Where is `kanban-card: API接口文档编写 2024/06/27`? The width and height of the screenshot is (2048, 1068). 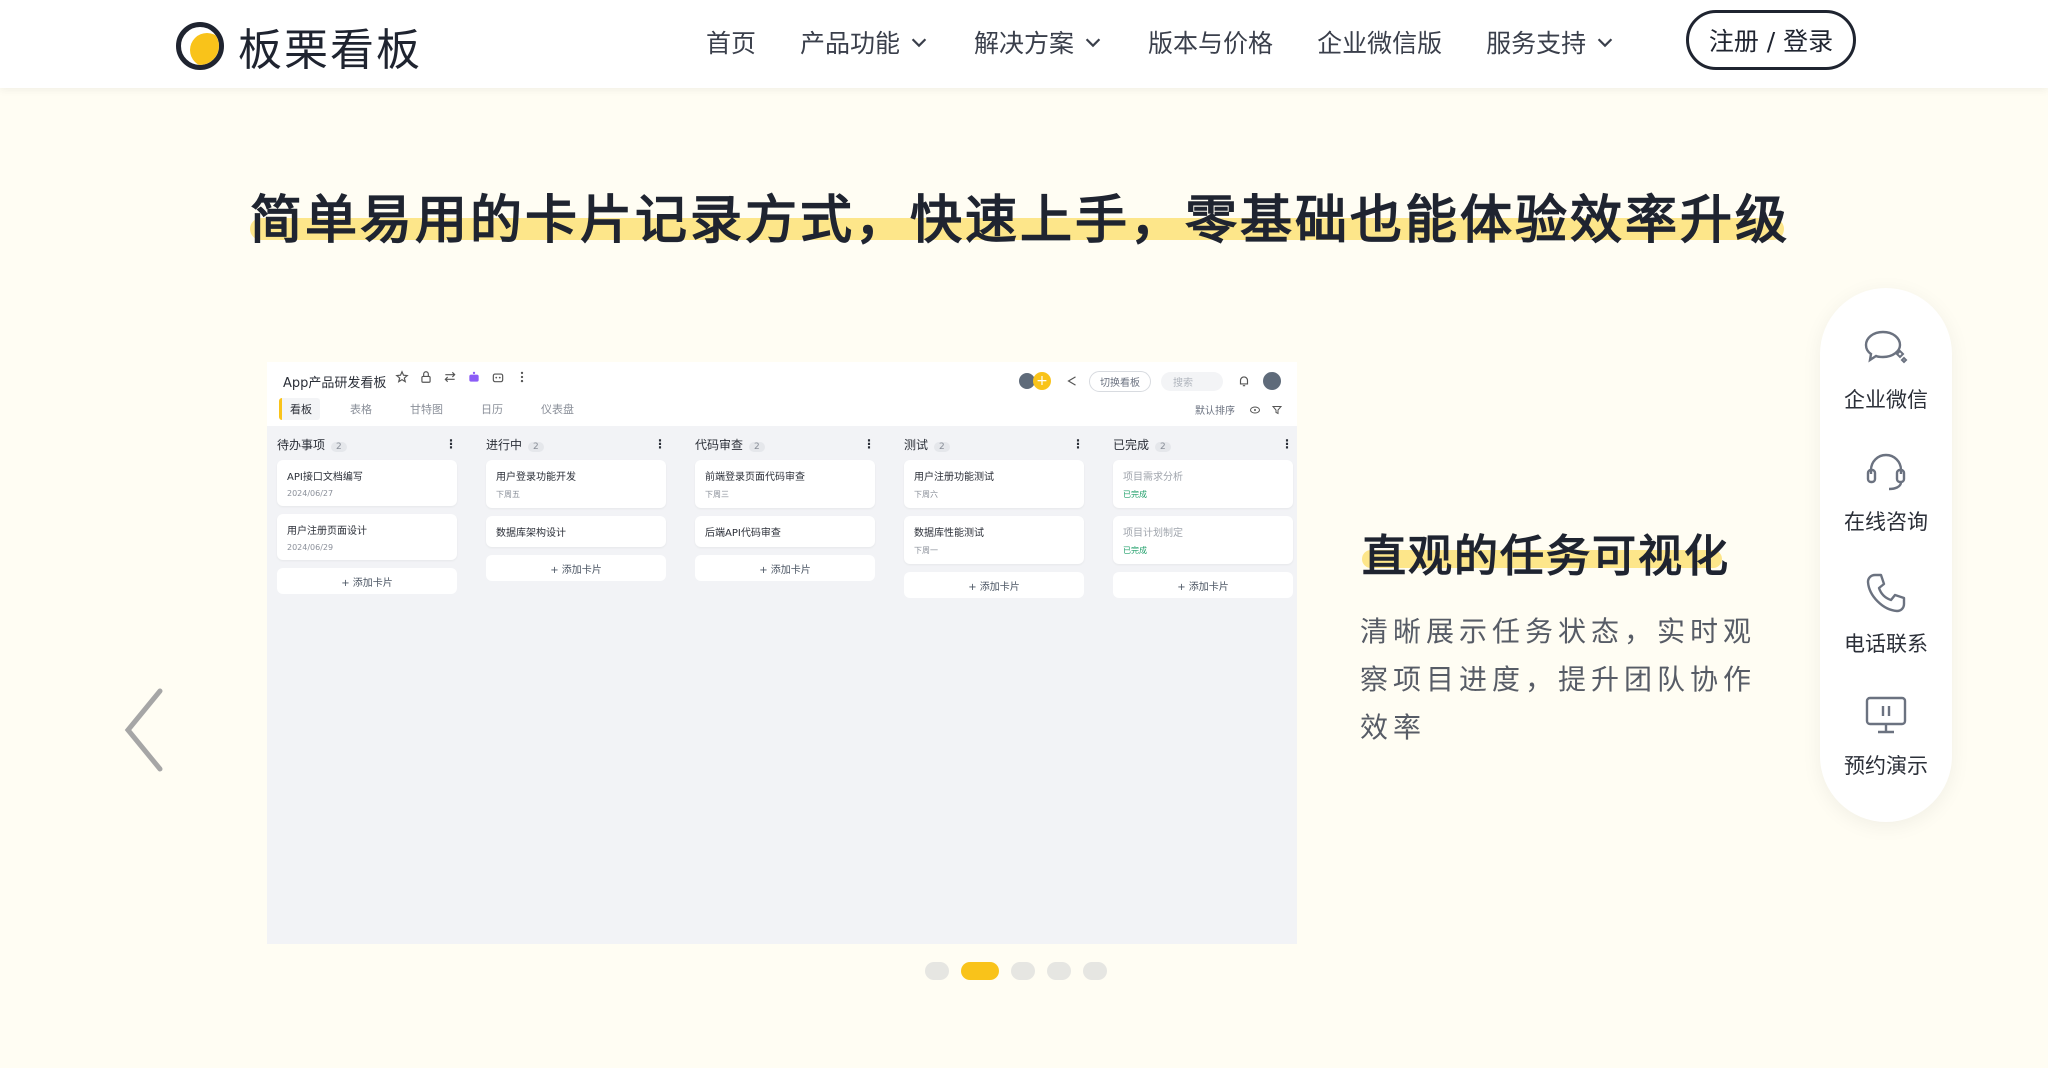
kanban-card: API接口文档编写 2024/06/27 is located at coordinates (367, 483).